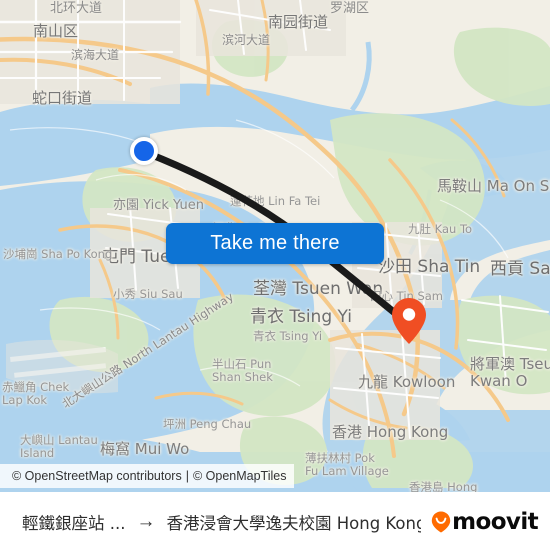 This screenshot has height=550, width=550. I want to click on map-label: 西貢 Sai Kung, so click(520, 269).